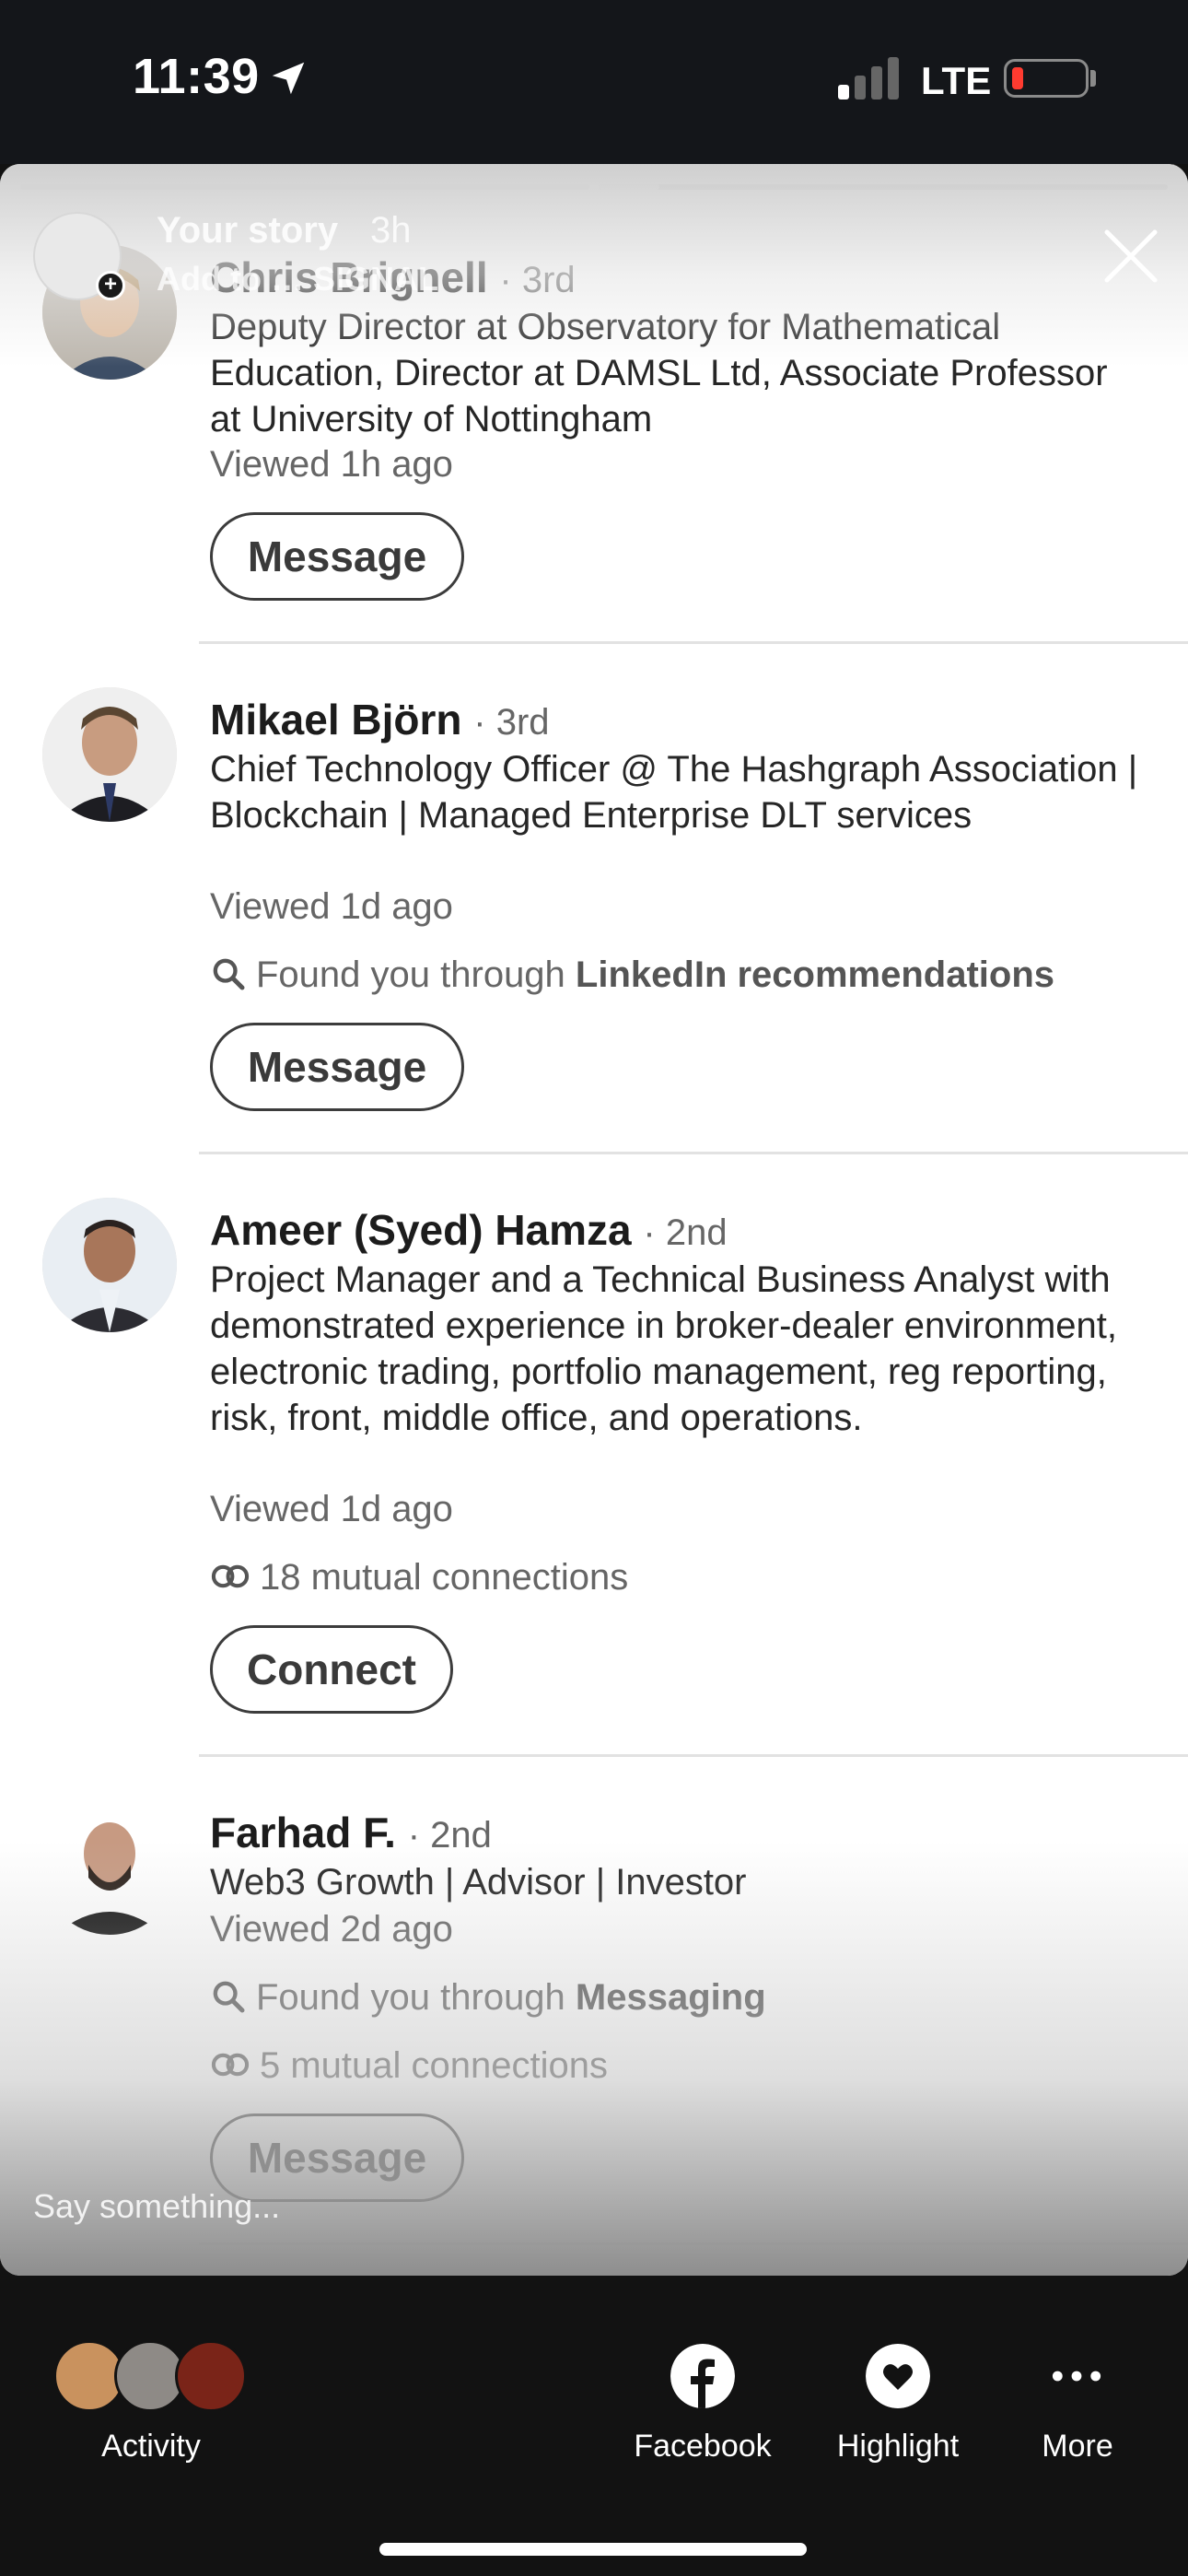  I want to click on mutual-connections: 5 mutual connections, so click(409, 2066).